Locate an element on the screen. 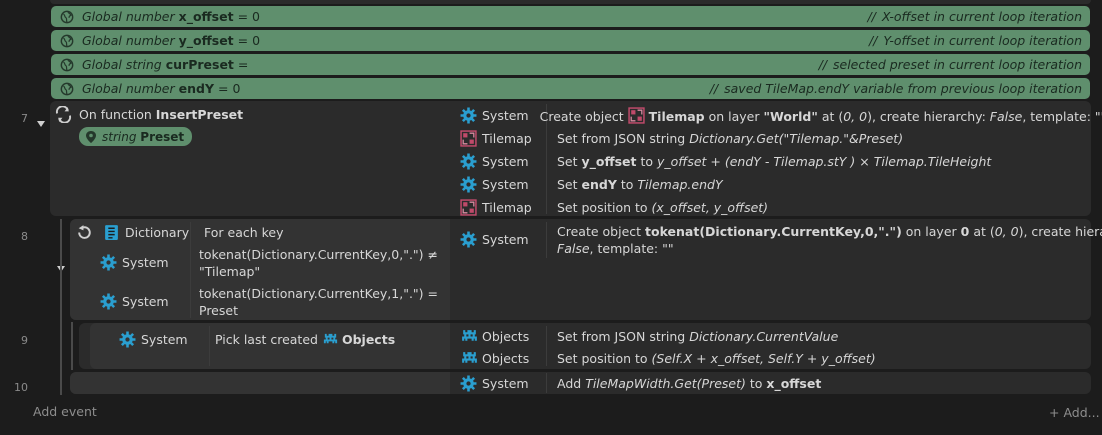 The image size is (1102, 435). action-text: Add TileMapWidth.Get(Preset) to x_offset is located at coordinates (689, 383).